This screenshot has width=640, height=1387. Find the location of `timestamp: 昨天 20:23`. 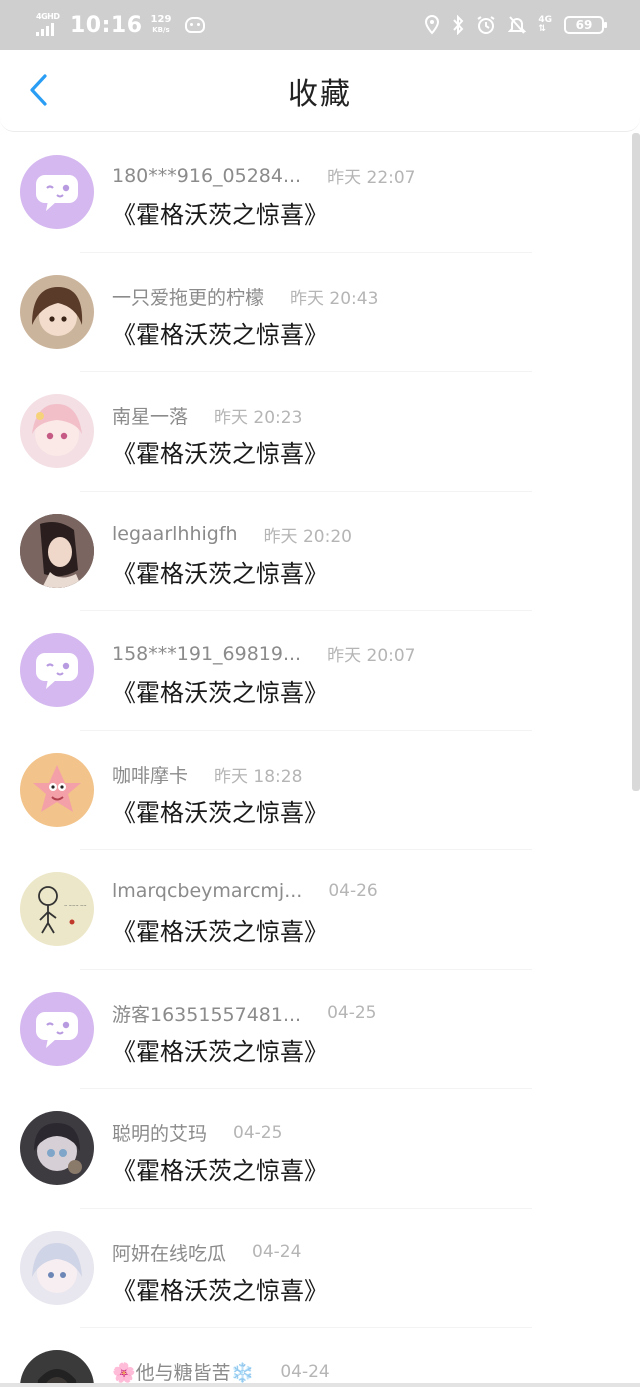

timestamp: 昨天 20:23 is located at coordinates (258, 418).